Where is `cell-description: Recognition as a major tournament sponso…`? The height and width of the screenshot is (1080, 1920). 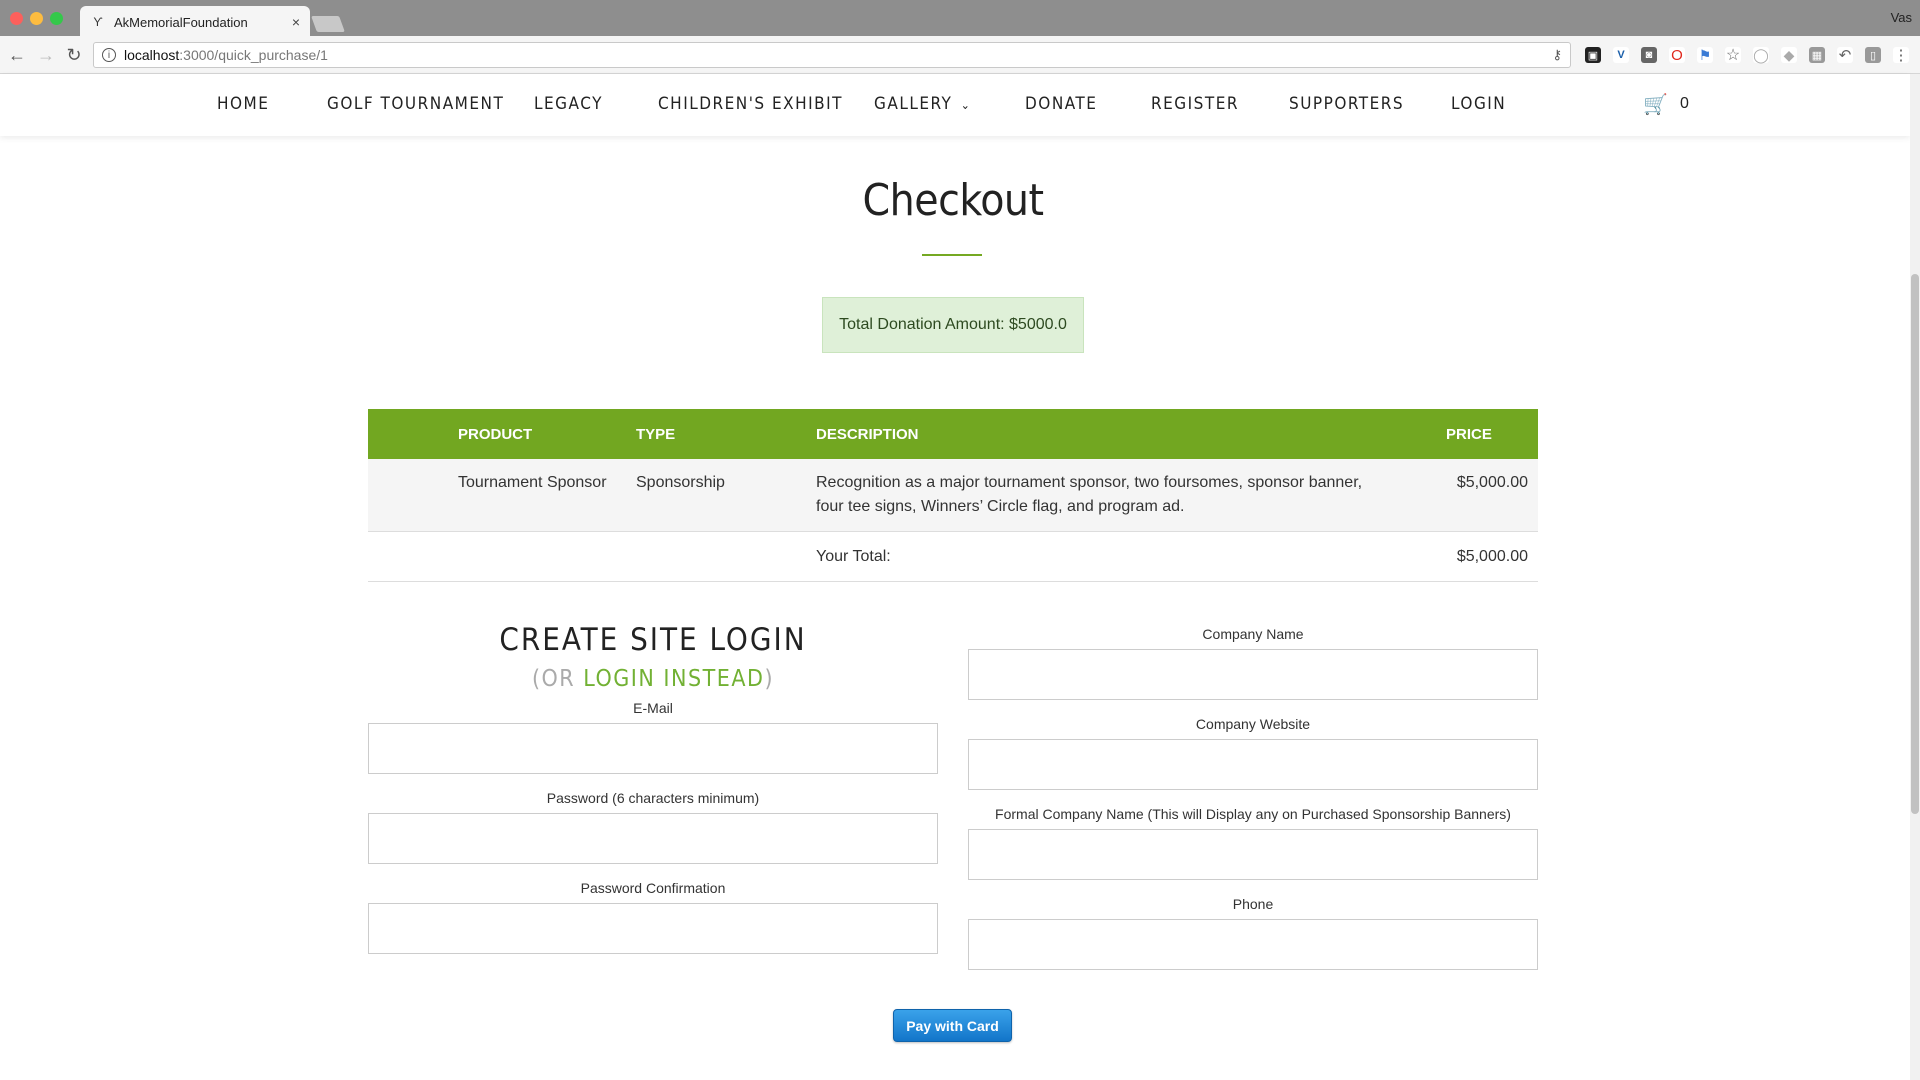
cell-description: Recognition as a major tournament sponso… is located at coordinates (1116, 495).